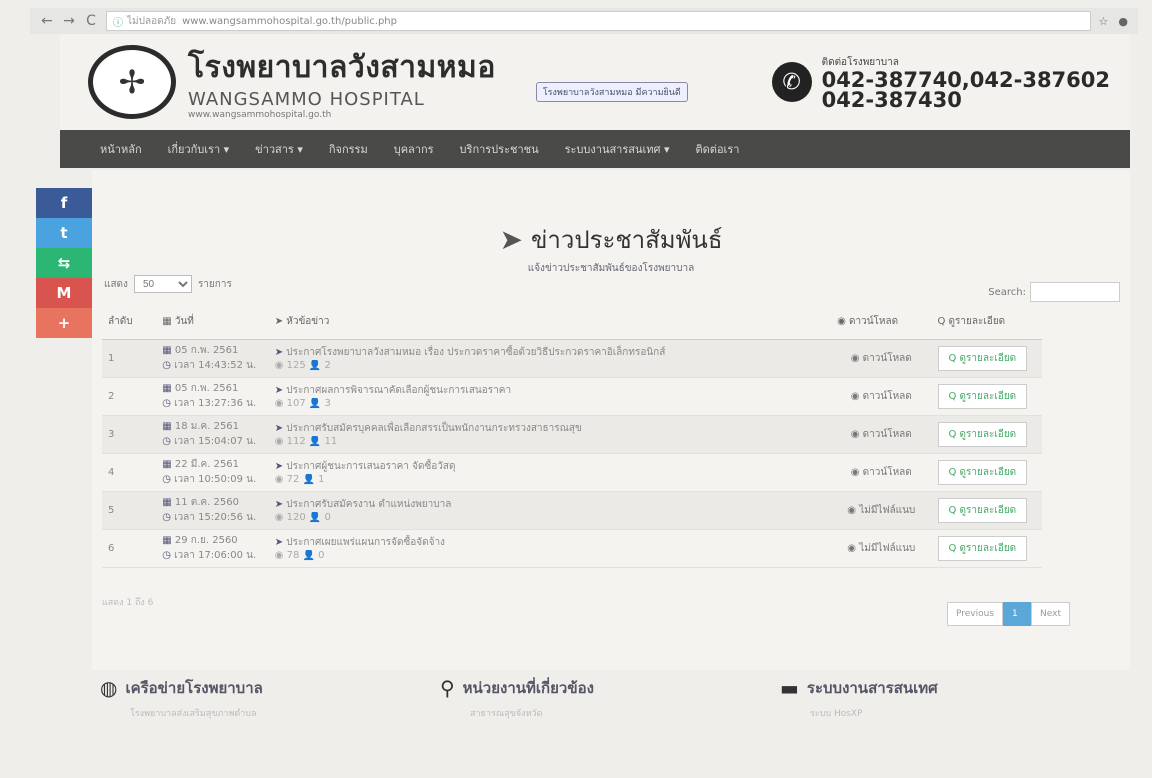 Image resolution: width=1152 pixels, height=778 pixels. What do you see at coordinates (118, 21) in the screenshot?
I see `info-icon: ⓘ` at bounding box center [118, 21].